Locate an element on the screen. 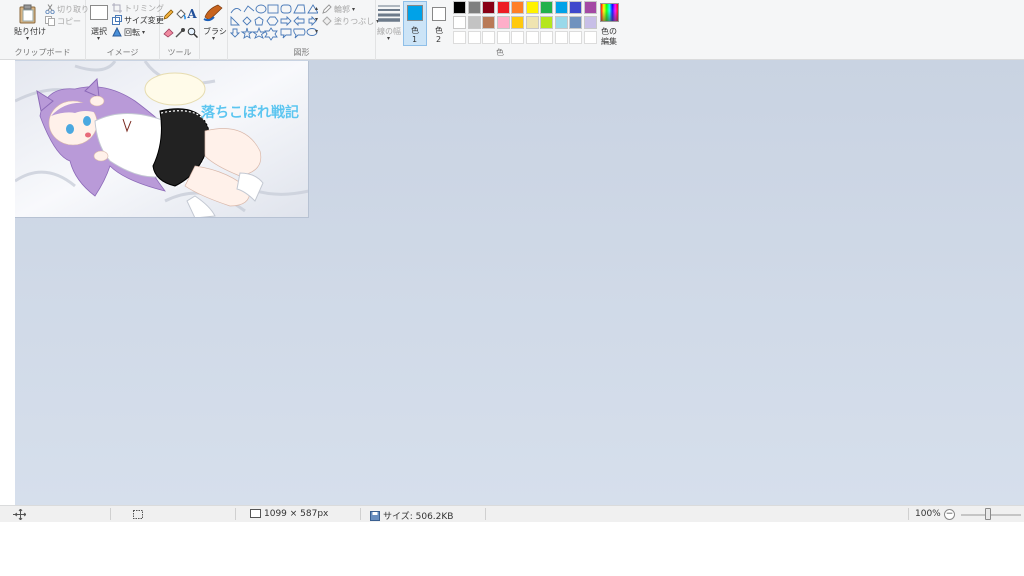  brushes-dropdown-icon: ▾ is located at coordinates (213, 38).